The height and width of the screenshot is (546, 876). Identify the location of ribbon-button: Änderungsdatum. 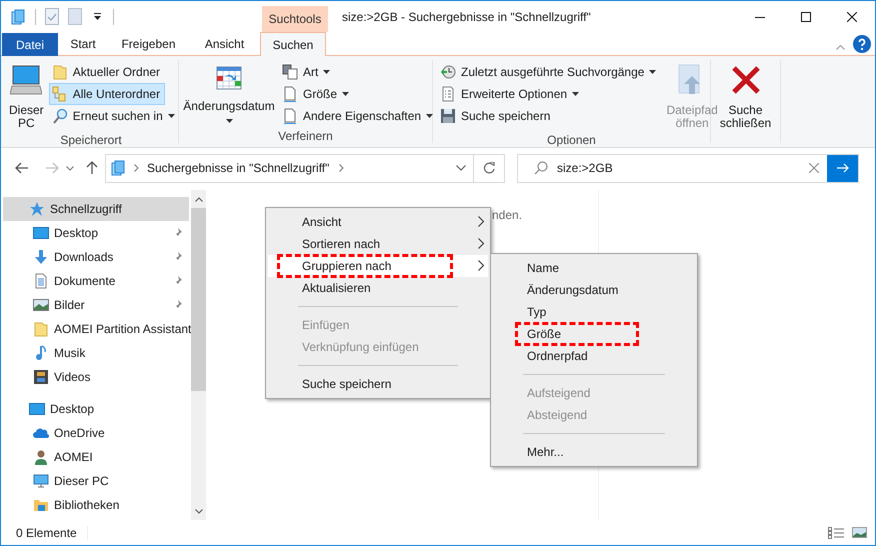
(229, 93).